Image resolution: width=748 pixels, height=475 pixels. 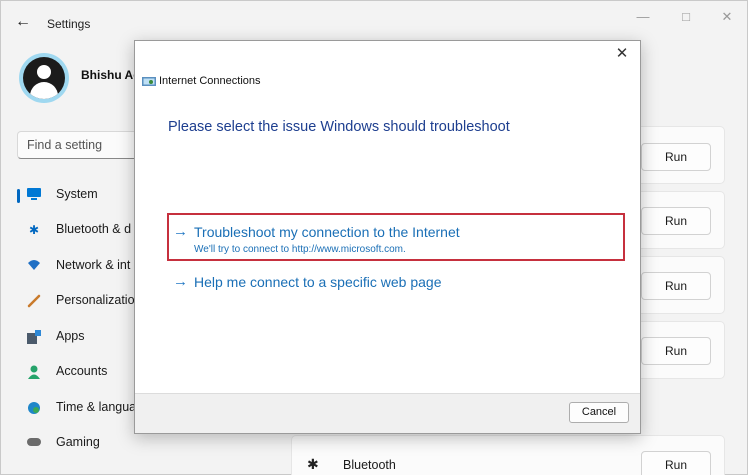 What do you see at coordinates (77, 194) in the screenshot?
I see `sidebar-item-label: System` at bounding box center [77, 194].